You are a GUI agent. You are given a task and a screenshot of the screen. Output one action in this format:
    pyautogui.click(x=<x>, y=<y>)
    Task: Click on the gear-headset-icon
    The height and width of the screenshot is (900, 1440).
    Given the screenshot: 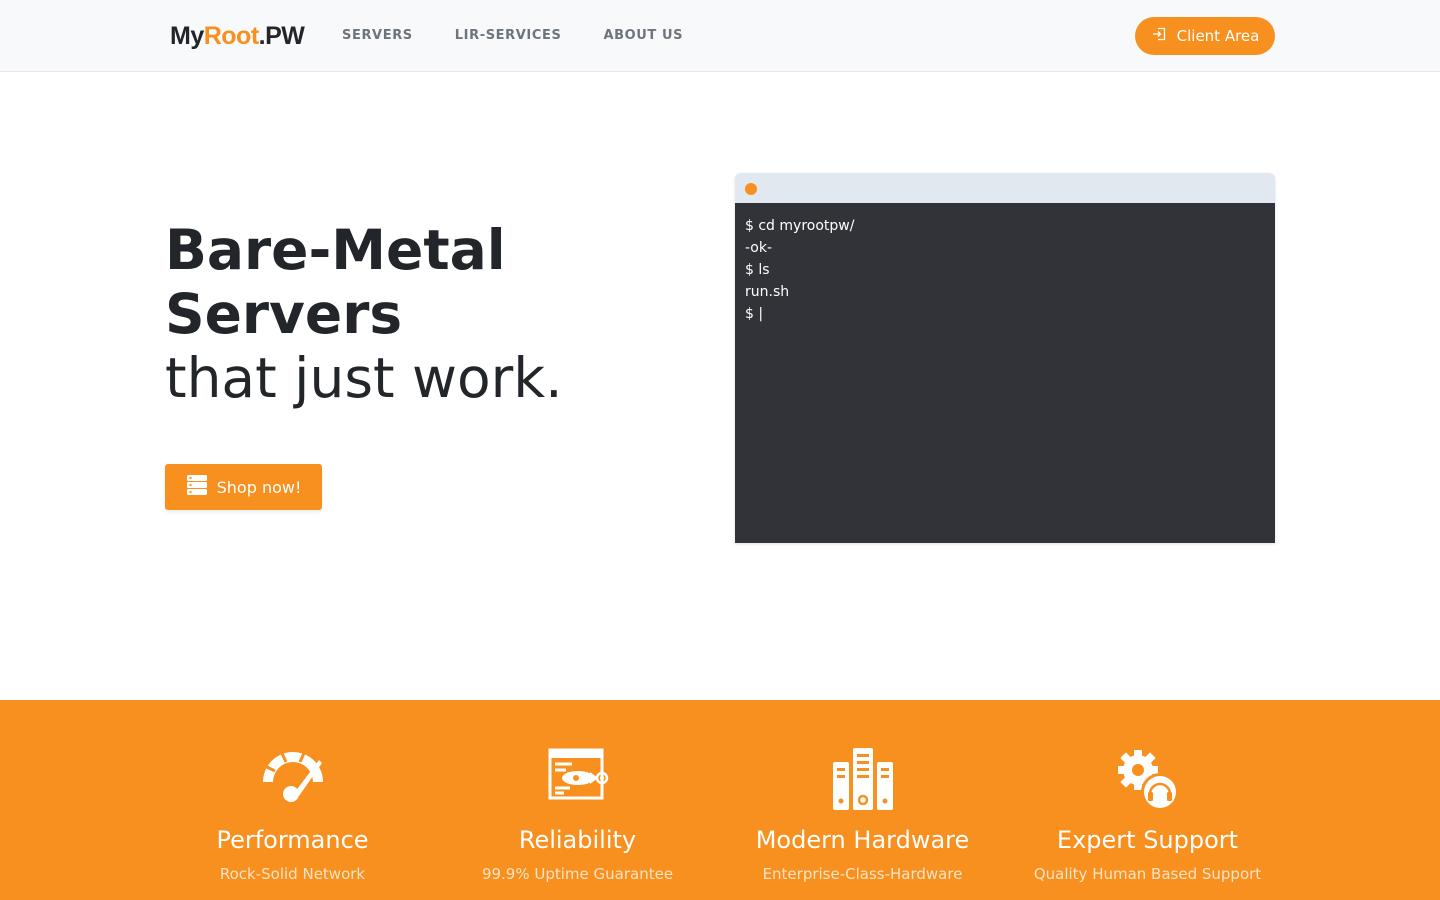 What is the action you would take?
    pyautogui.click(x=1148, y=780)
    